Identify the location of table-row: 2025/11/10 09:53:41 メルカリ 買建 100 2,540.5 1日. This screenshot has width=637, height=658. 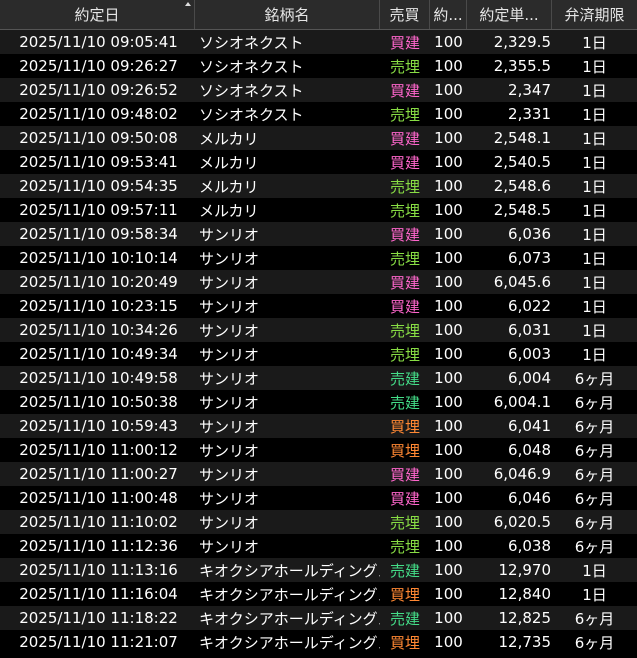
(318, 162).